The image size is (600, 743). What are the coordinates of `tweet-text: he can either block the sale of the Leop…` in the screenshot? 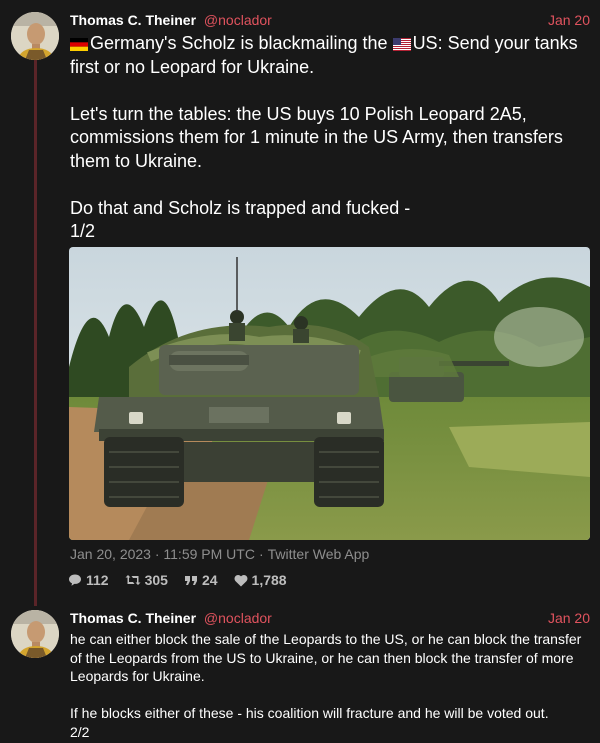 It's located at (326, 685).